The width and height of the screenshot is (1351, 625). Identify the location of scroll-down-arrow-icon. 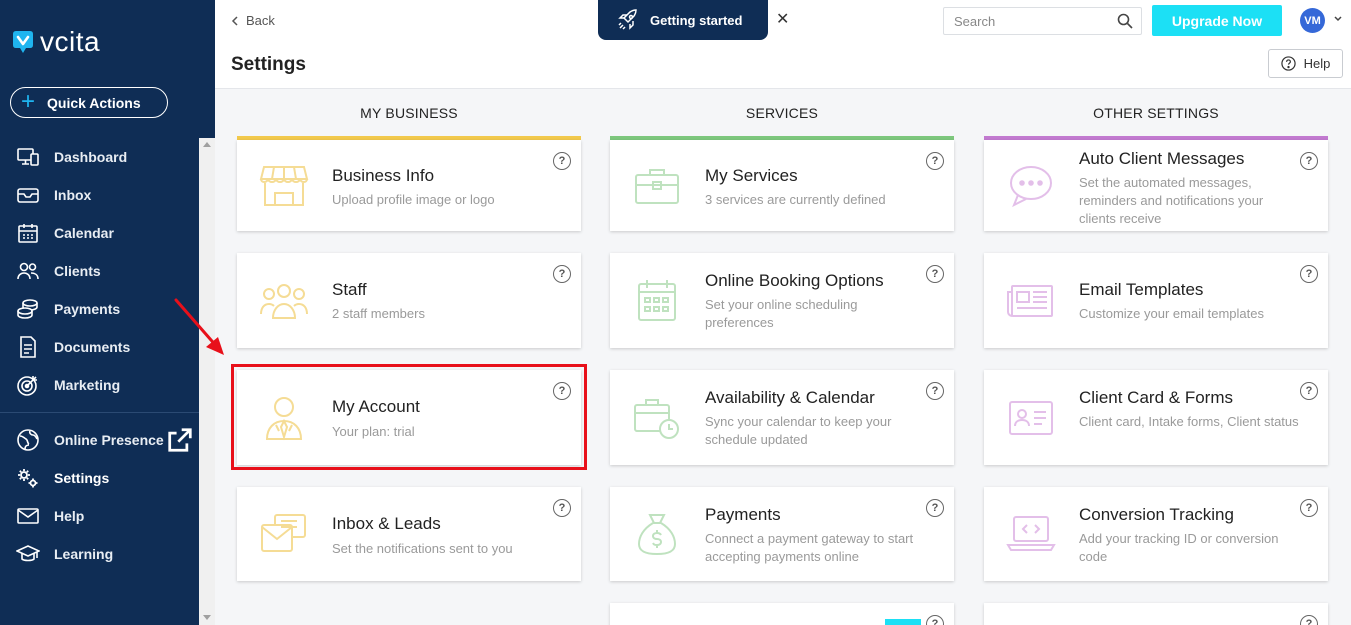
(207, 617).